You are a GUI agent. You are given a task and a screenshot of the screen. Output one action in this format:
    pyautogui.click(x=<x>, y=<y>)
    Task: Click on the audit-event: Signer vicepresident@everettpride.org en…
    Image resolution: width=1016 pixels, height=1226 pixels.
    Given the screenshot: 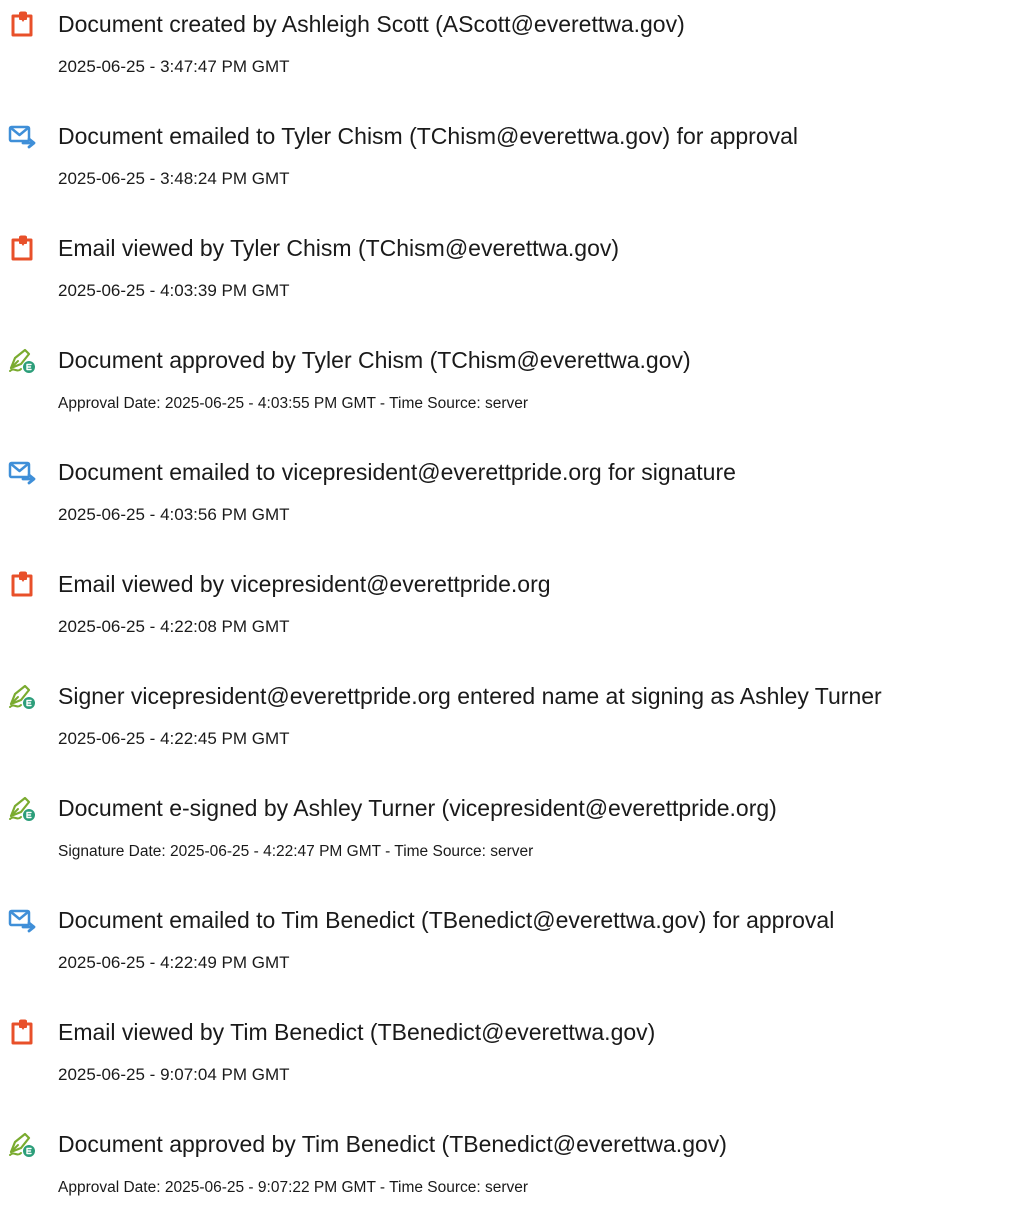 What is the action you would take?
    pyautogui.click(x=508, y=722)
    